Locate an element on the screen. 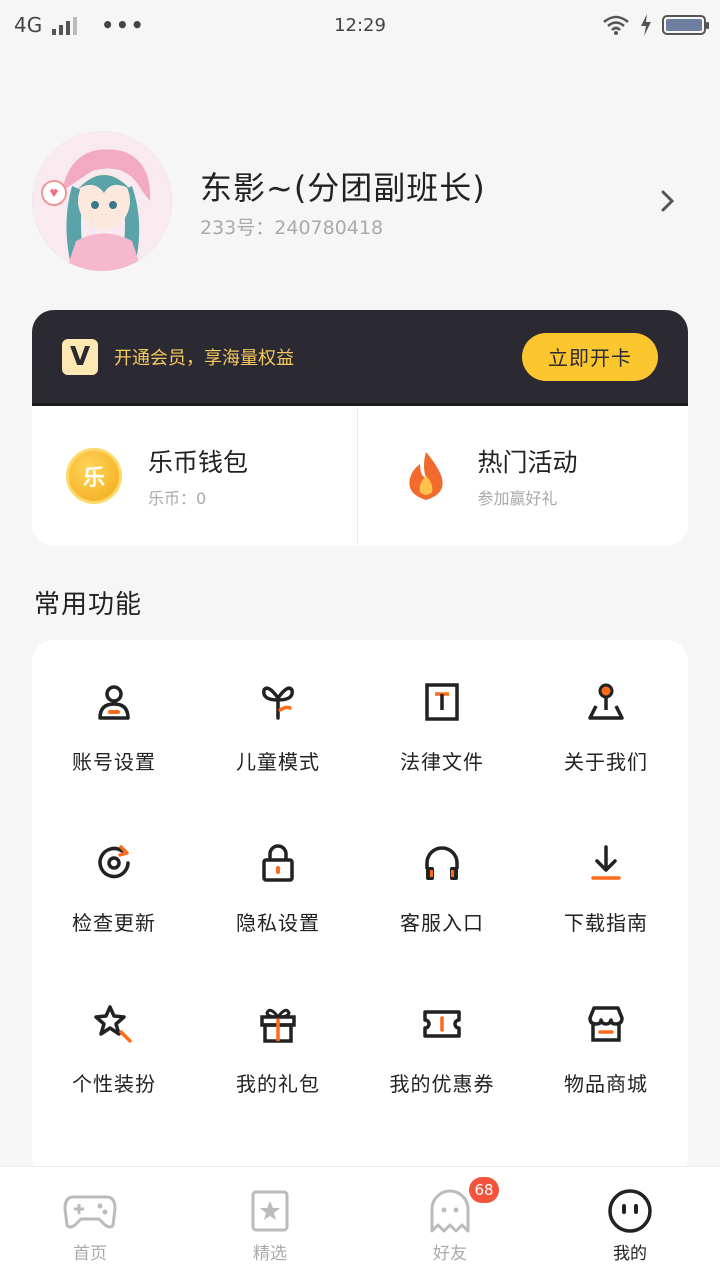  document-icon is located at coordinates (442, 702).